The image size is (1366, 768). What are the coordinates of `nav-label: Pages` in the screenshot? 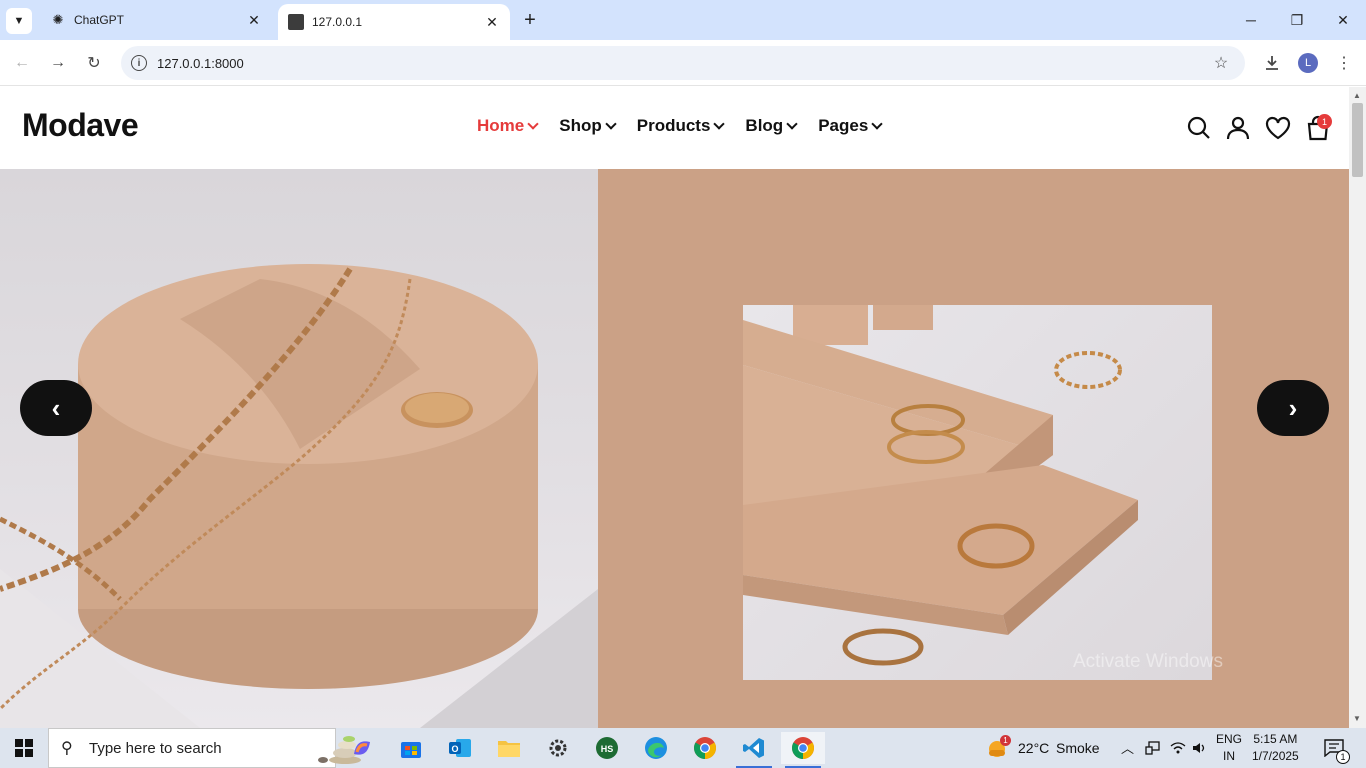 It's located at (843, 125).